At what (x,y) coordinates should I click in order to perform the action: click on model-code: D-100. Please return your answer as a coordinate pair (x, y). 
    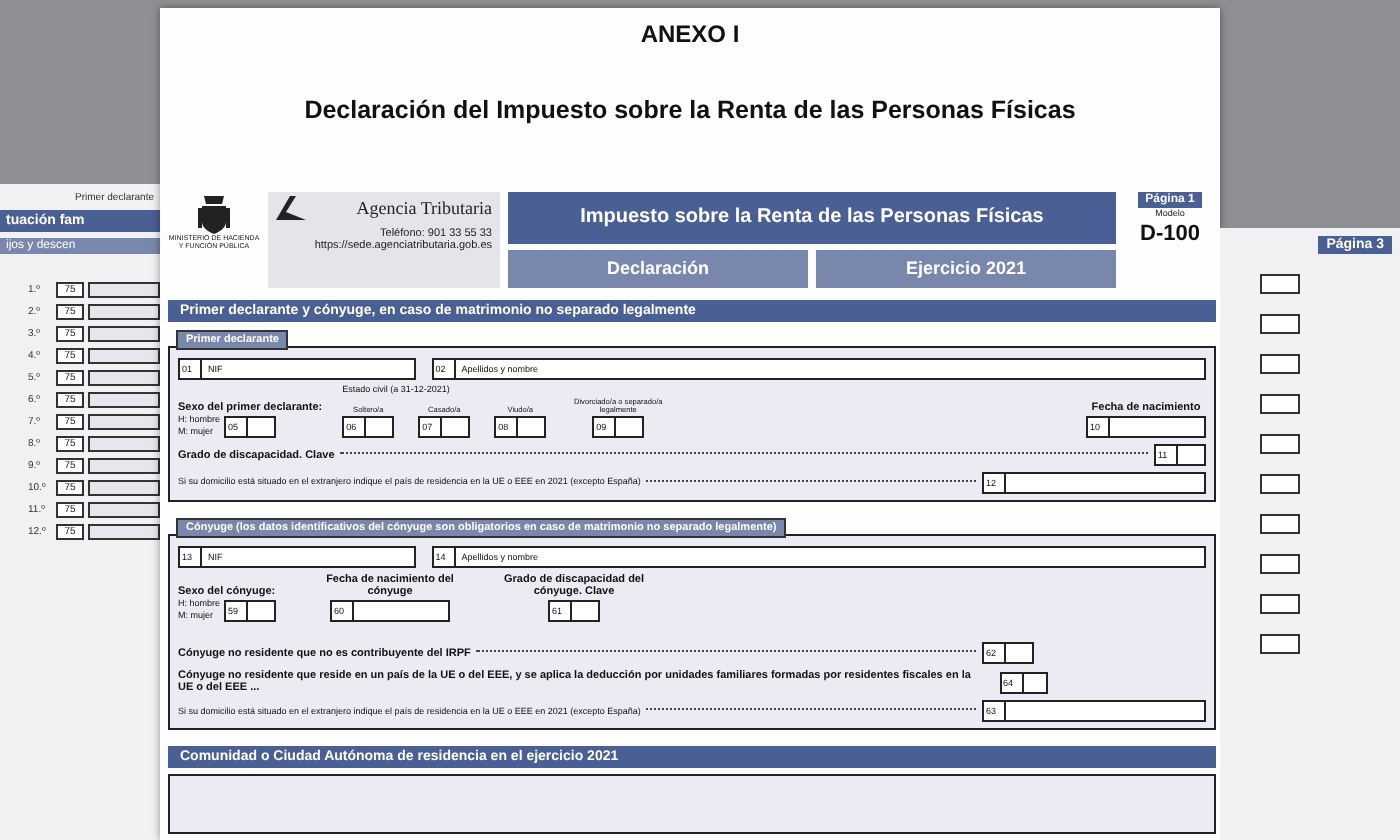
    Looking at the image, I should click on (1170, 233).